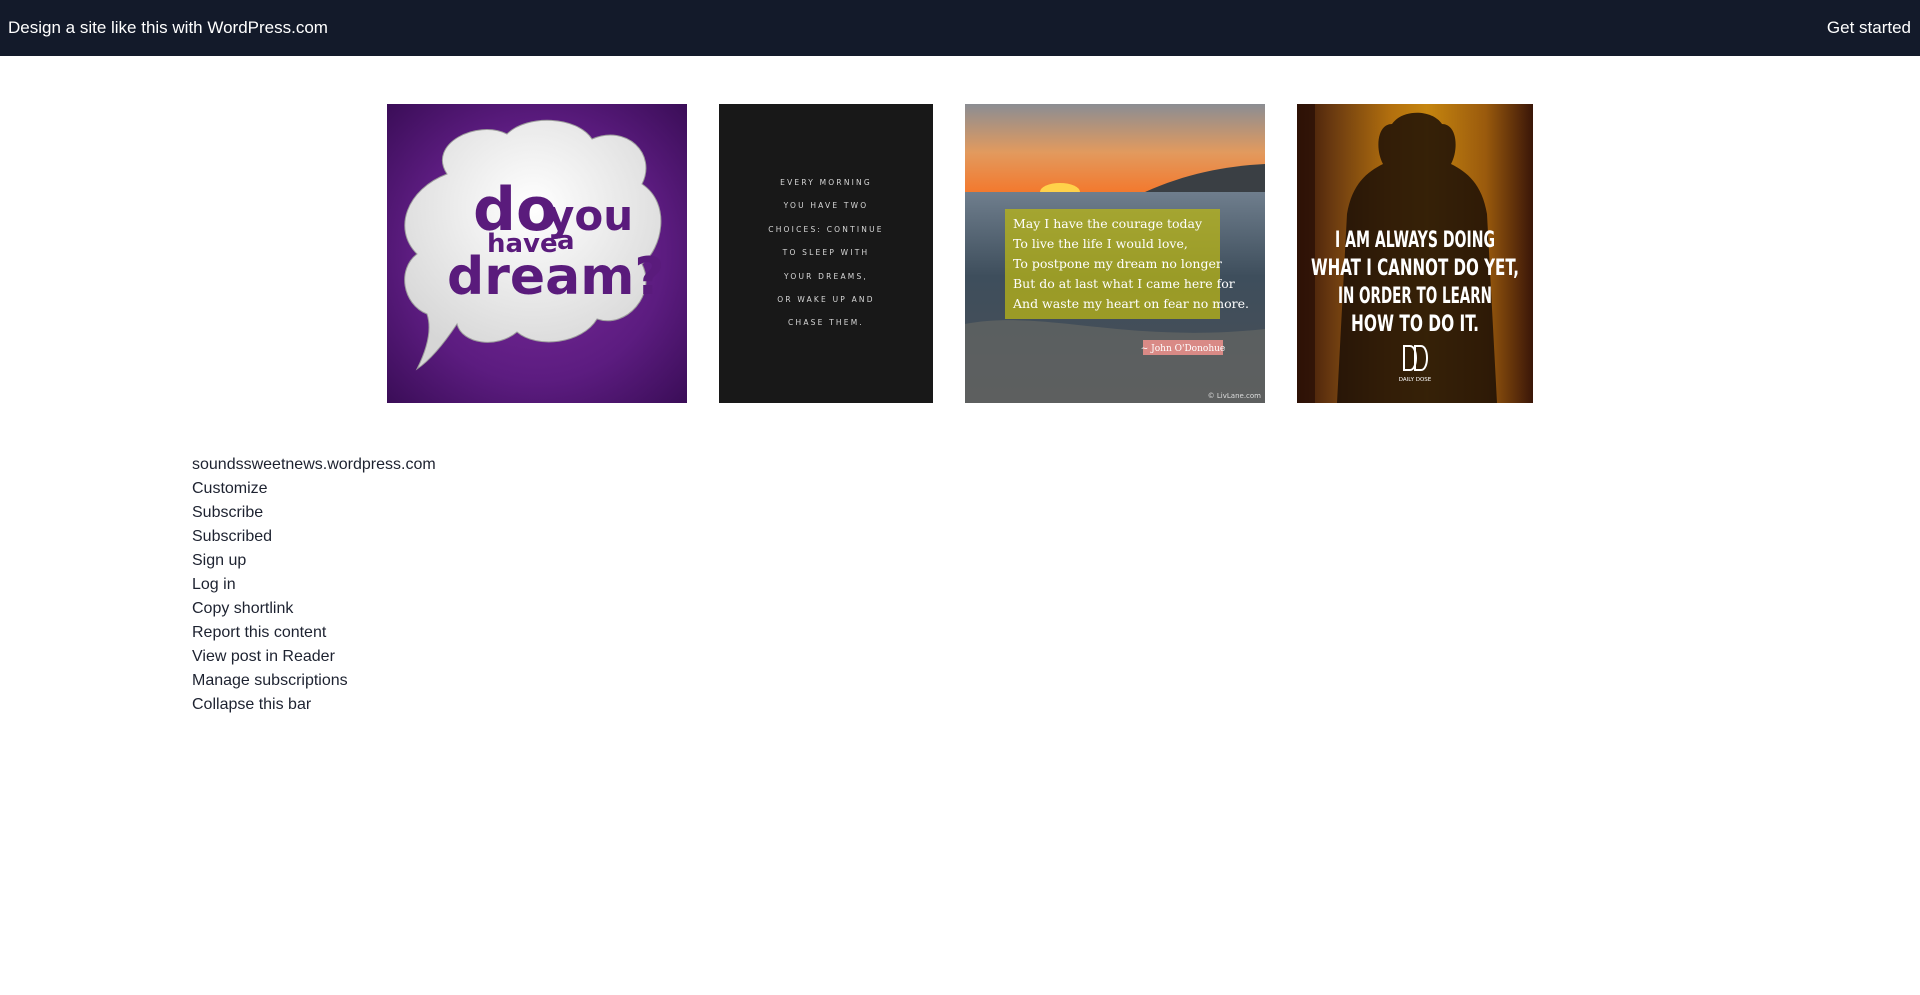  Describe the element at coordinates (314, 561) in the screenshot. I see `sign-up-link: Sign up` at that location.